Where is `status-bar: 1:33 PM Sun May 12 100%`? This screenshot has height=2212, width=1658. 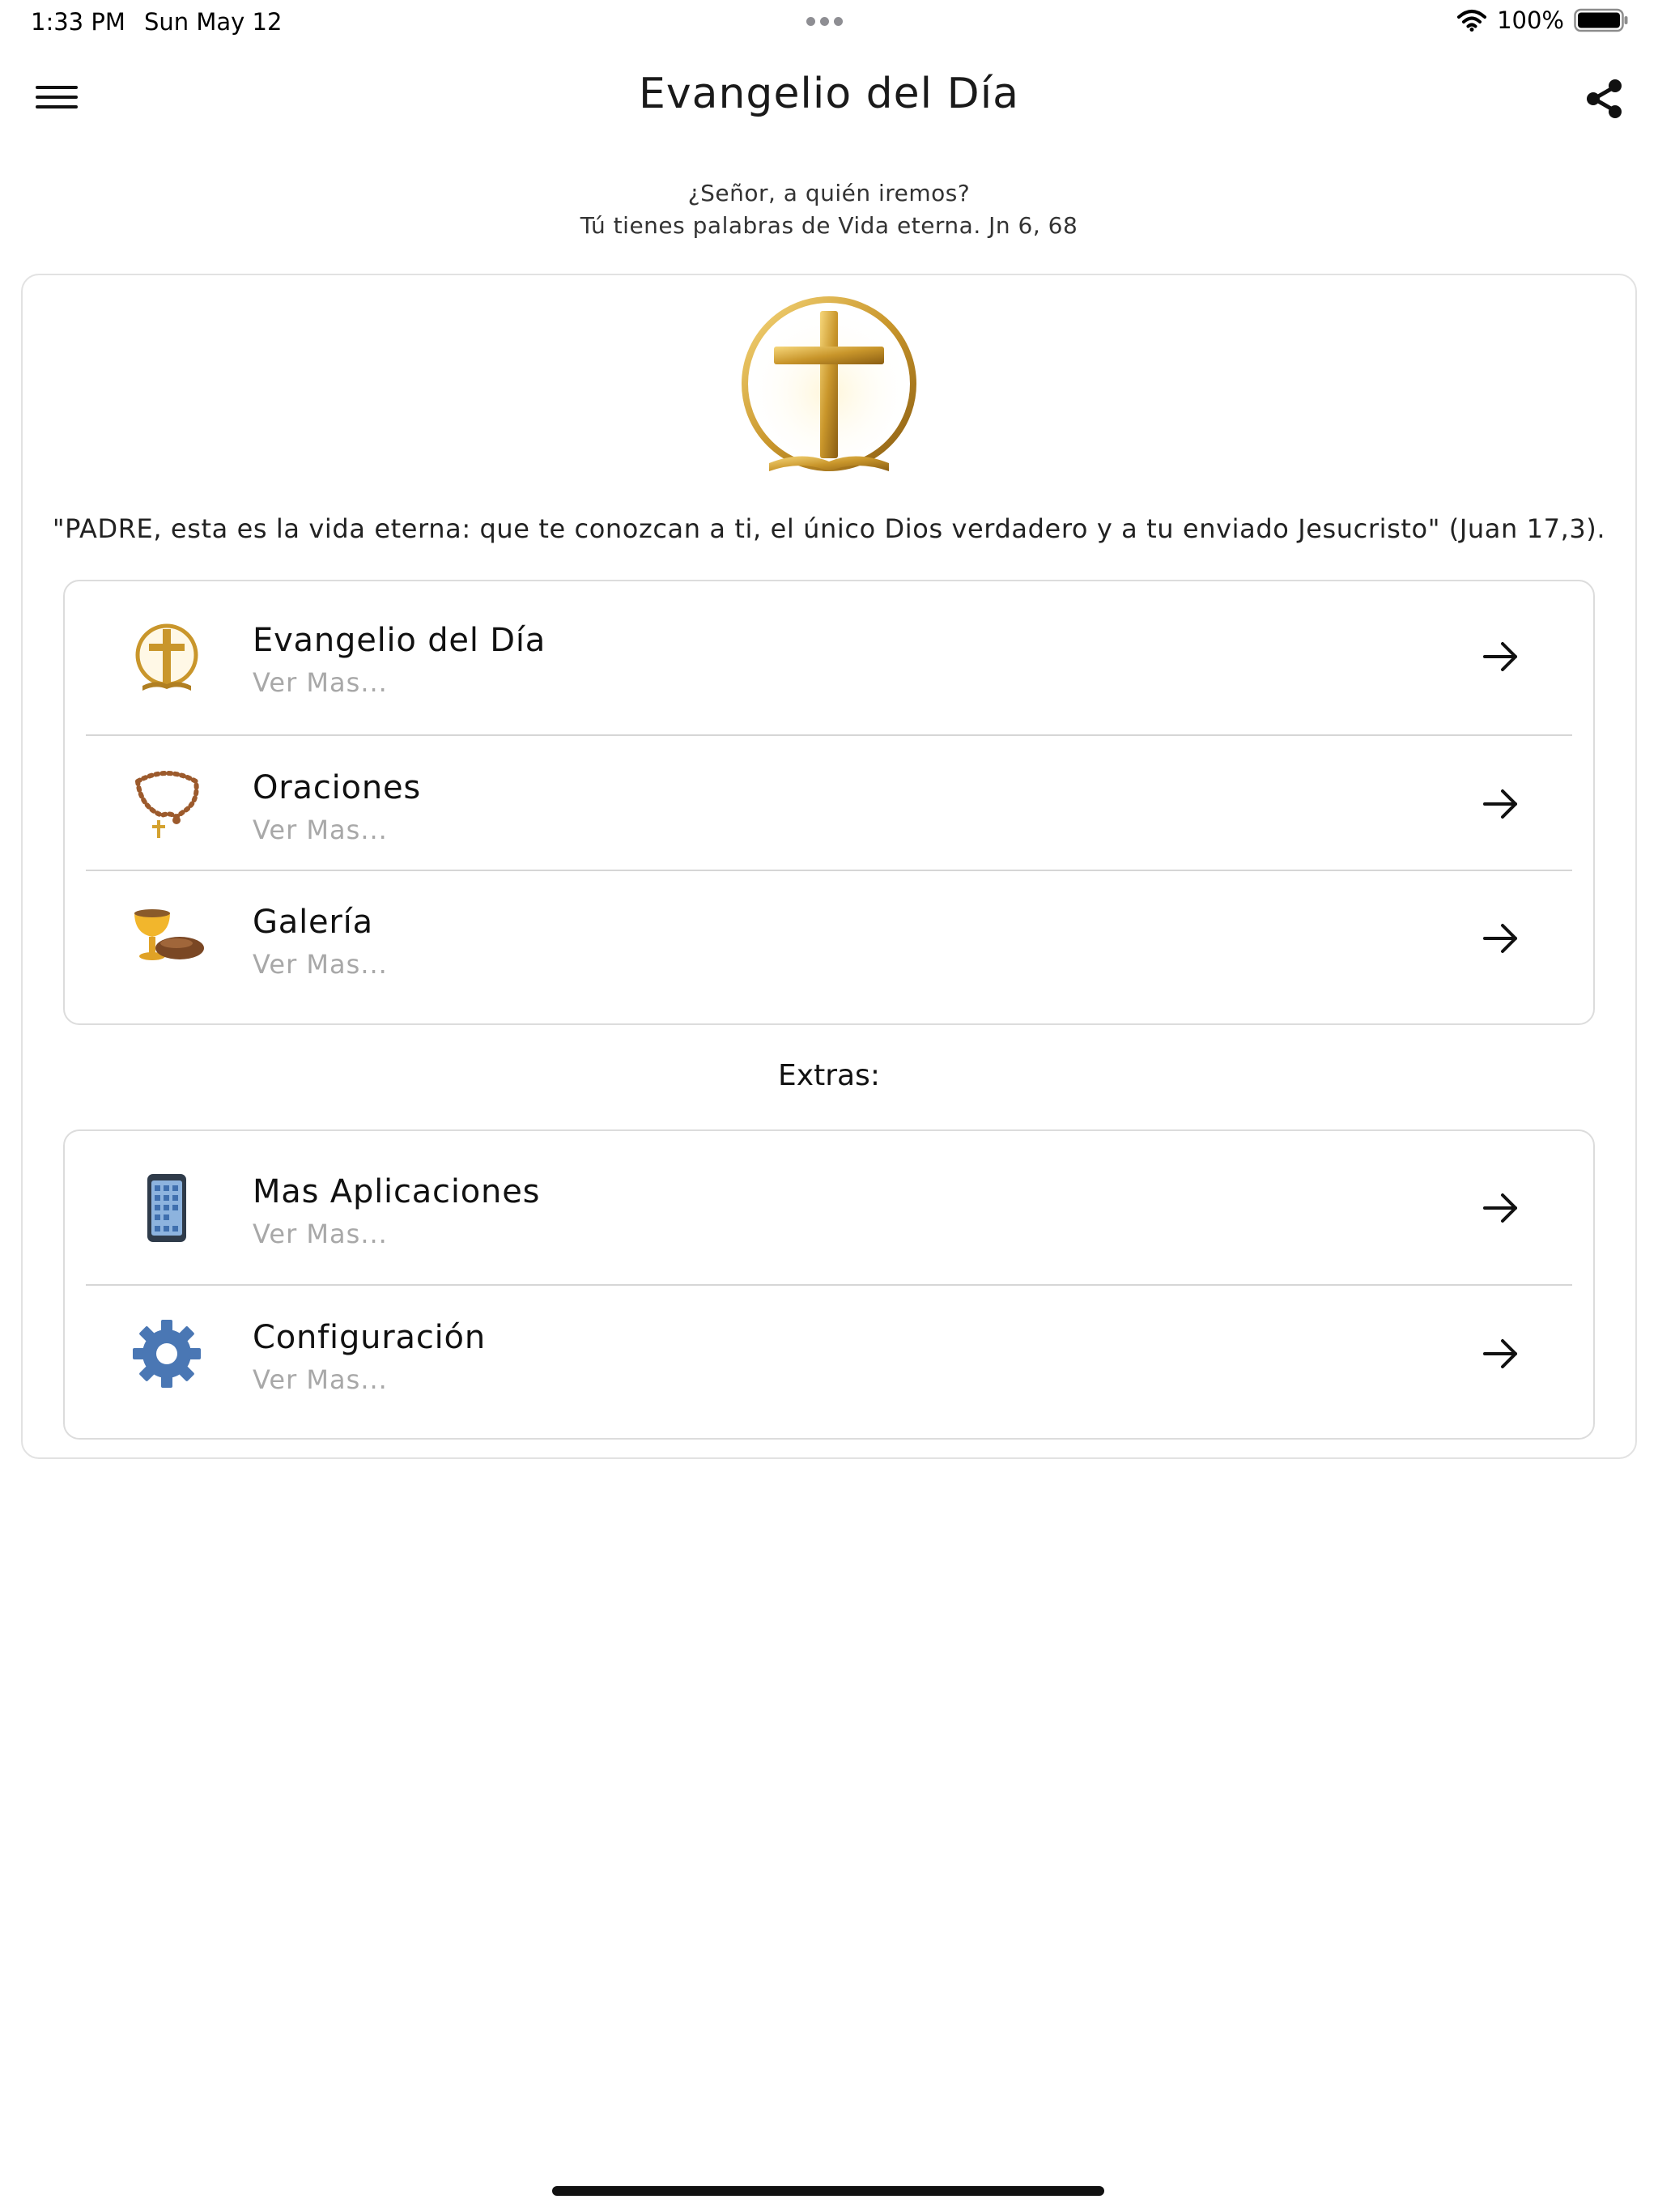
status-bar: 1:33 PM Sun May 12 100% is located at coordinates (829, 22).